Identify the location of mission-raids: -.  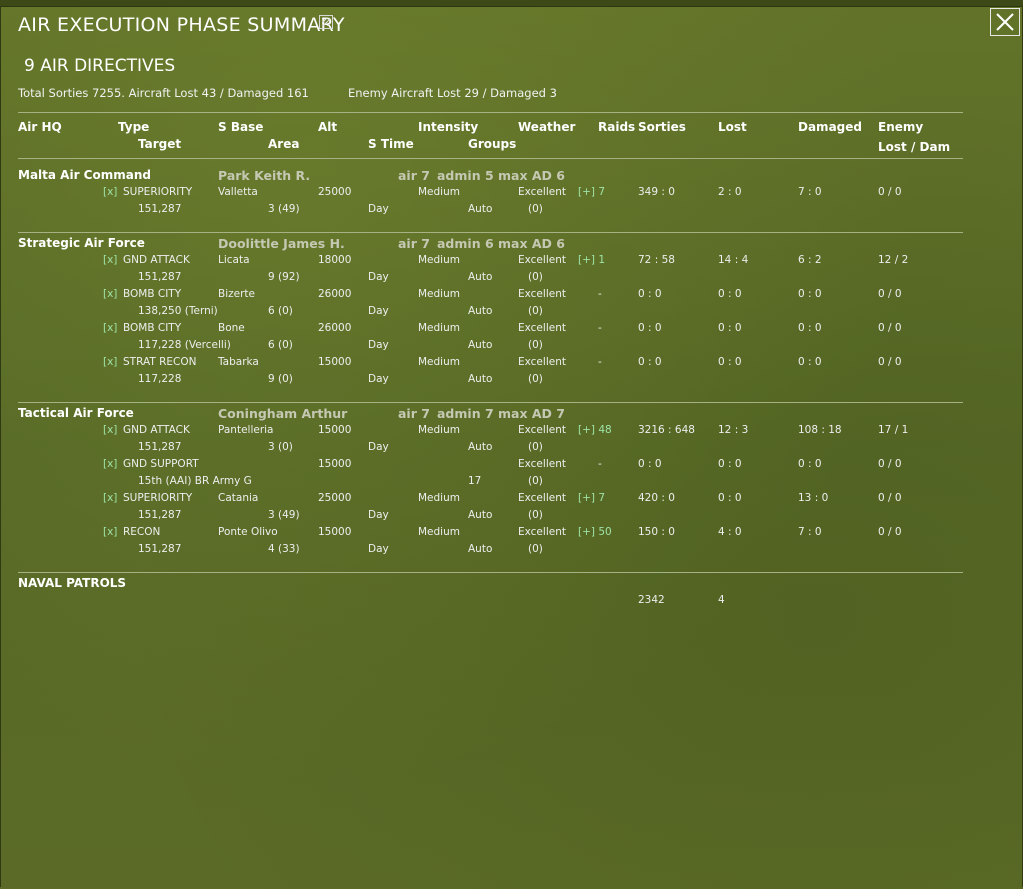
(600, 362).